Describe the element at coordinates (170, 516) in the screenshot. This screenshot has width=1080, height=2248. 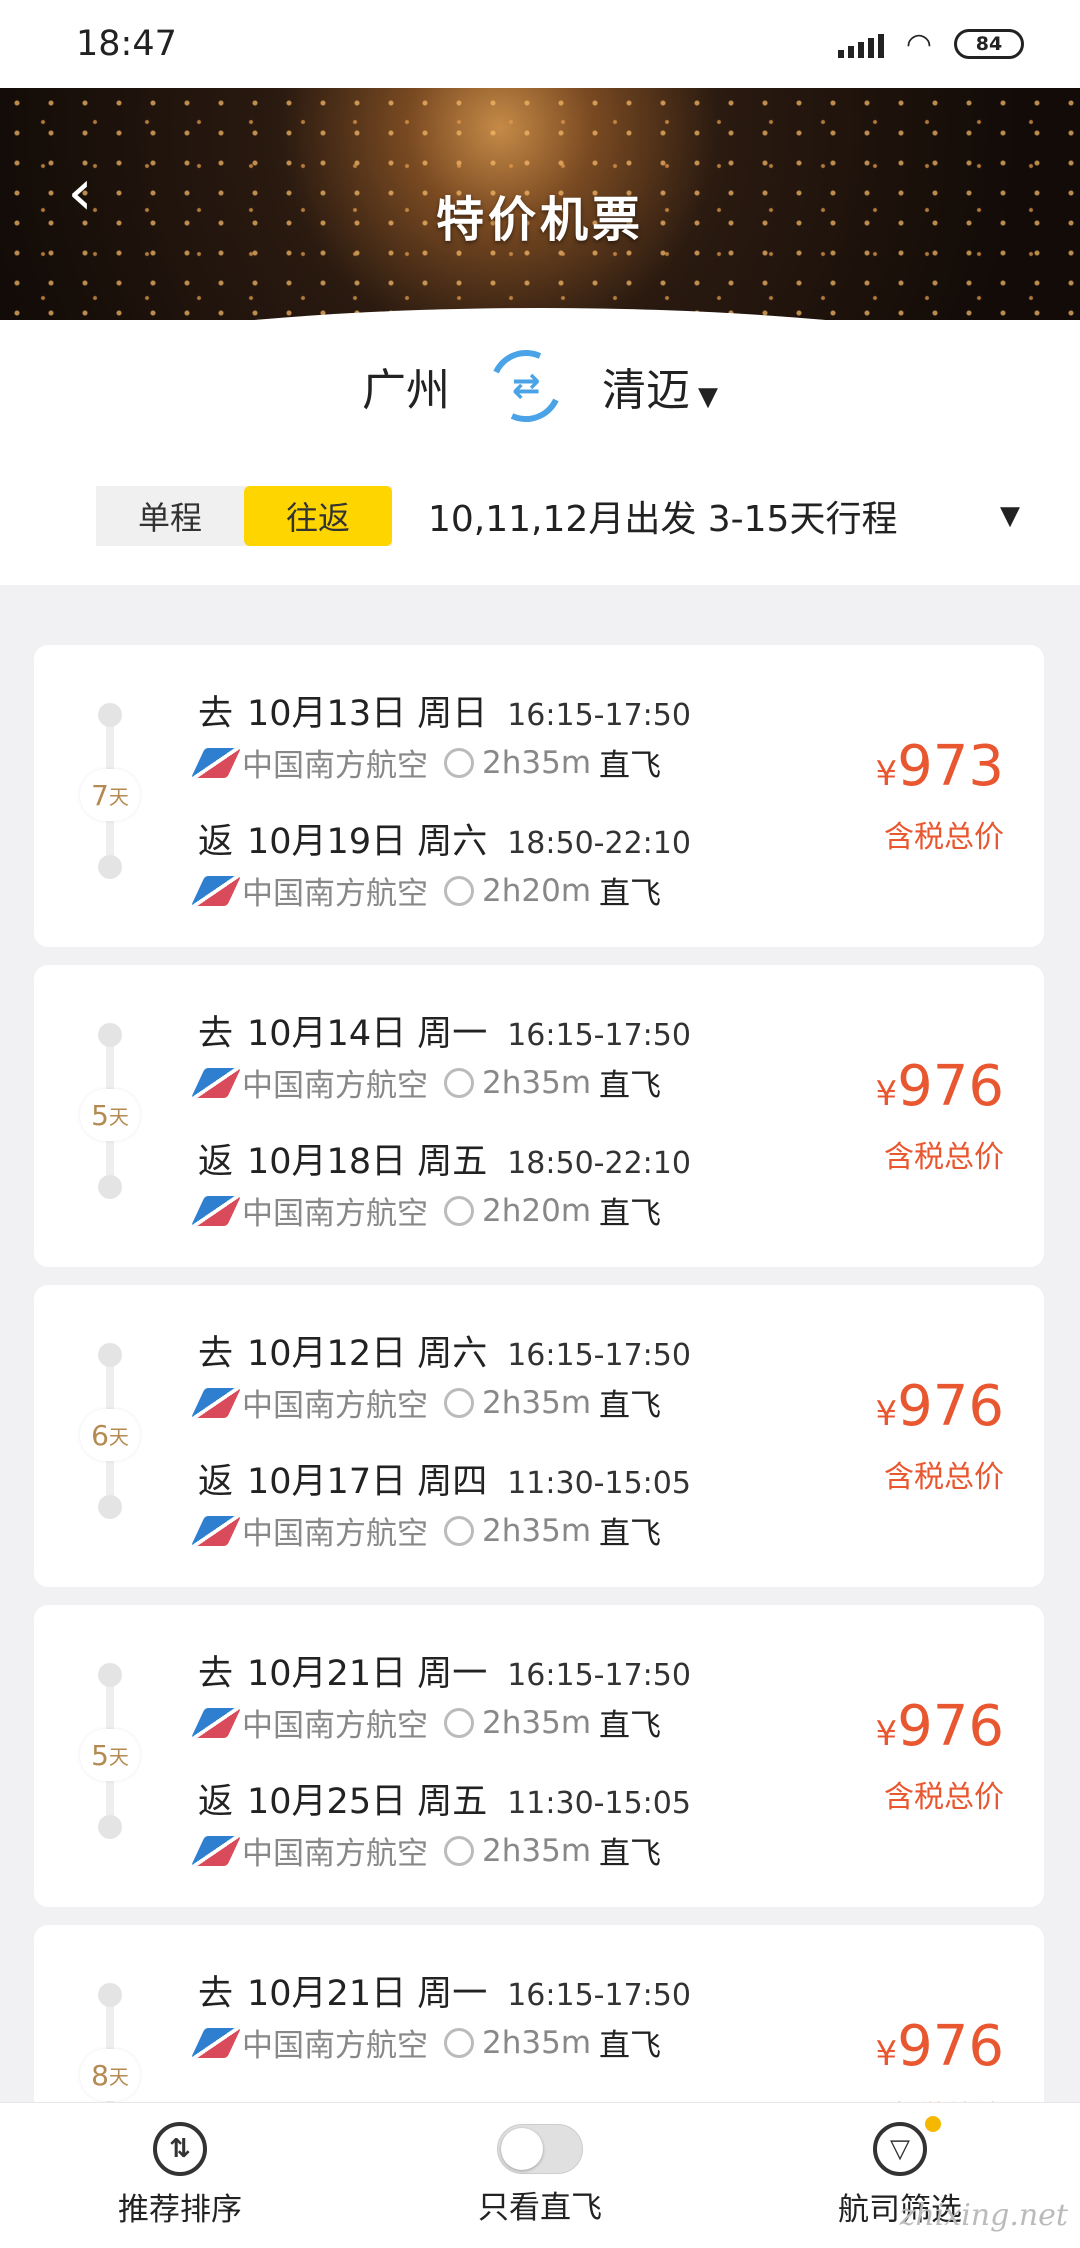
I see `one-way-tab: 单程` at that location.